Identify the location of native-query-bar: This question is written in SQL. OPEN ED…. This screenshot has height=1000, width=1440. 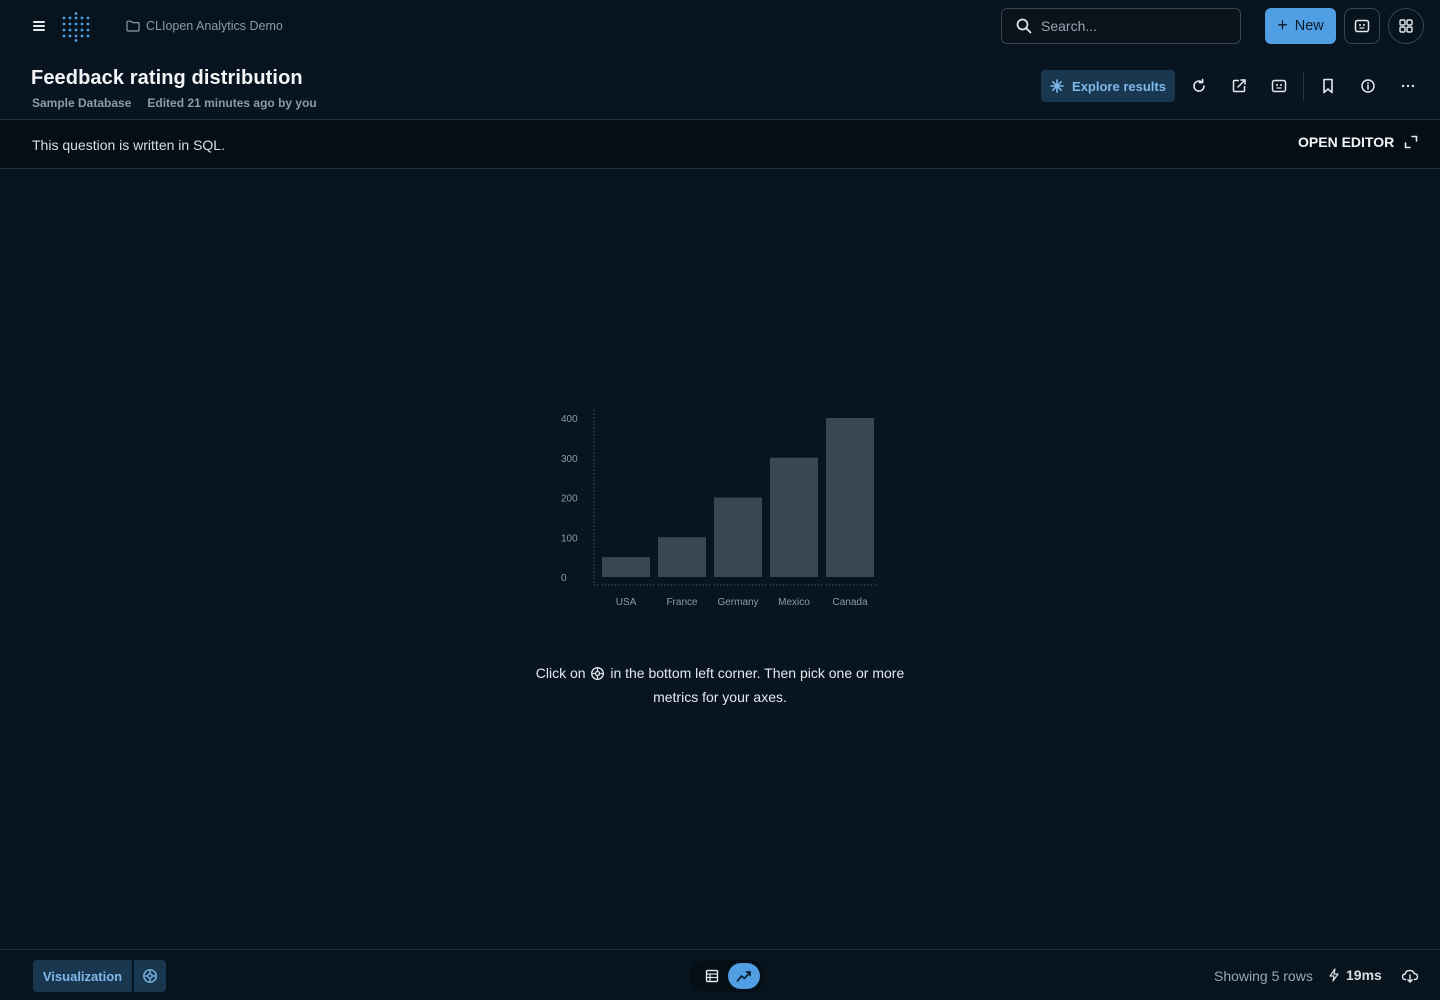
(720, 144).